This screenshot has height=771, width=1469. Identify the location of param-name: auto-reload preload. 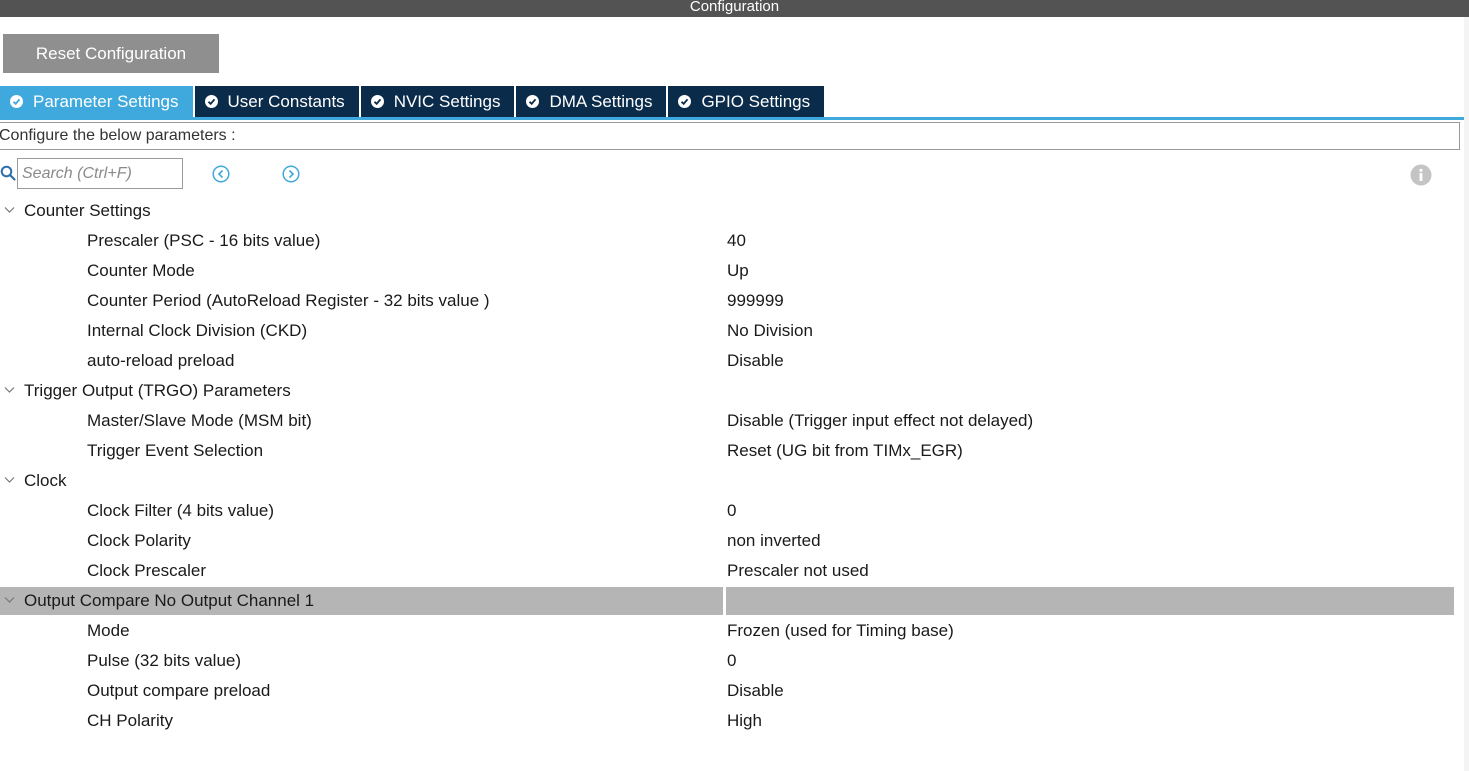
(161, 360).